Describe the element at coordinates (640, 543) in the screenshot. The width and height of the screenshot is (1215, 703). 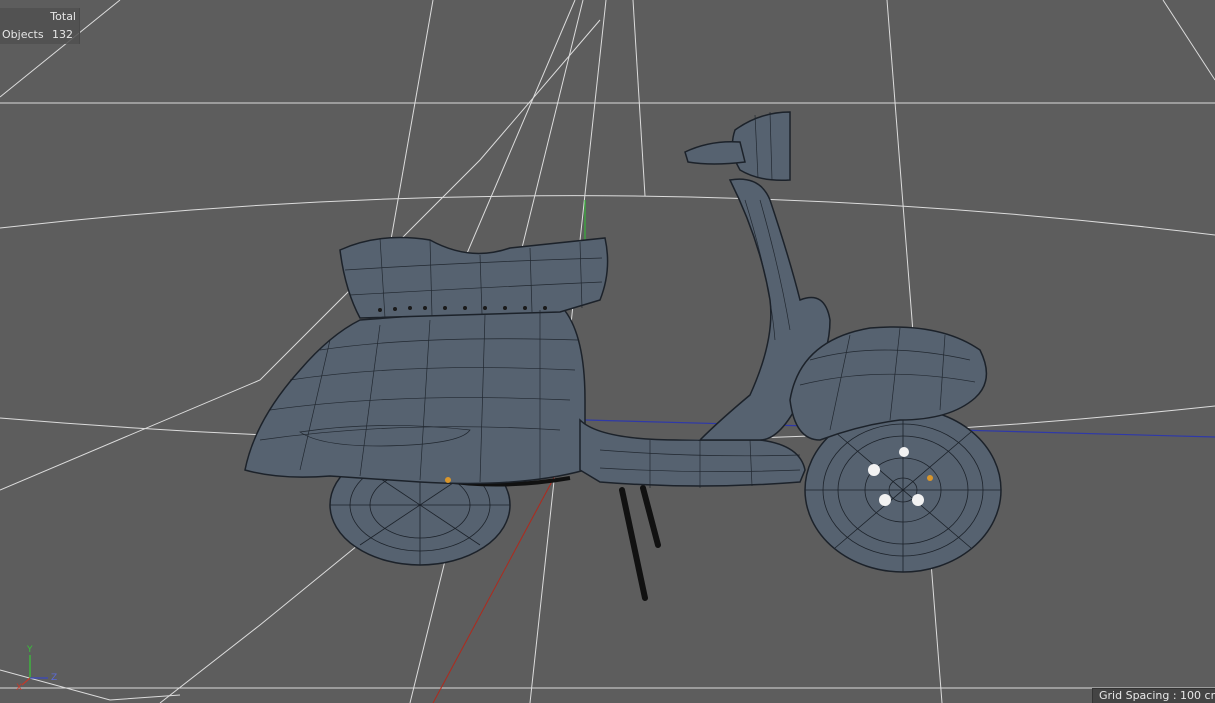
I see `kickstand` at that location.